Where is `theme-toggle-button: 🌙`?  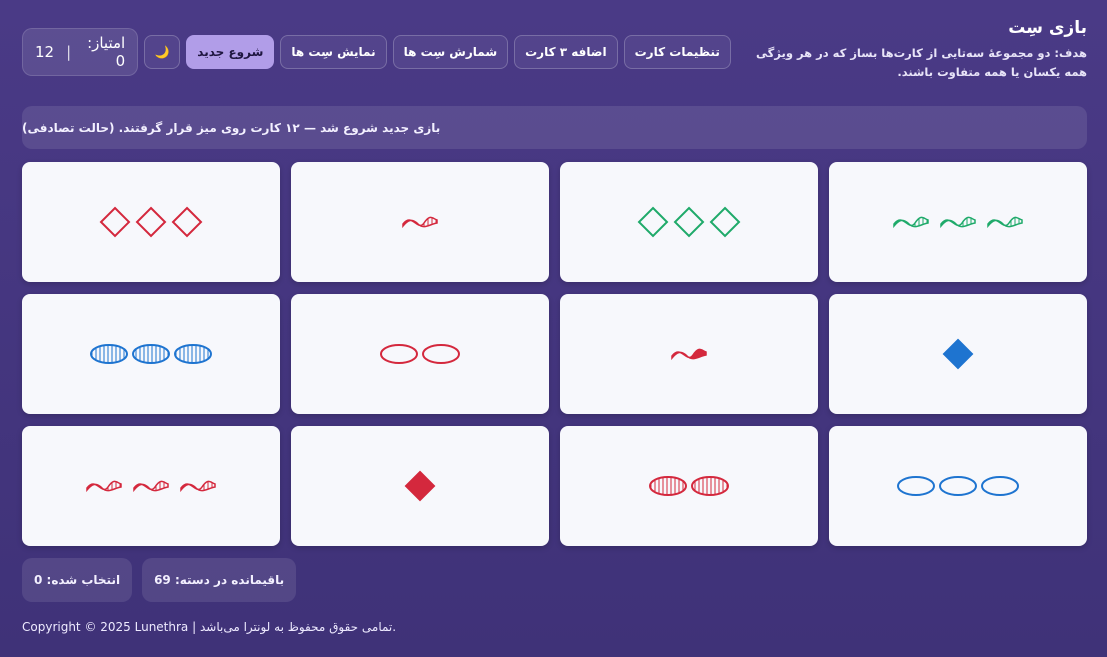
theme-toggle-button: 🌙 is located at coordinates (162, 52).